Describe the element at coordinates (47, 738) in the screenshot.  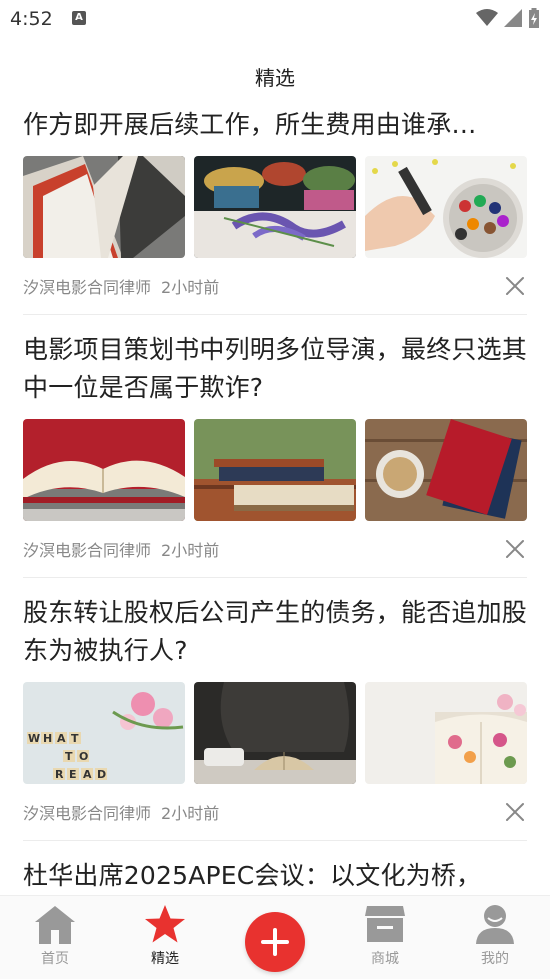
I see `svg-text: H` at that location.